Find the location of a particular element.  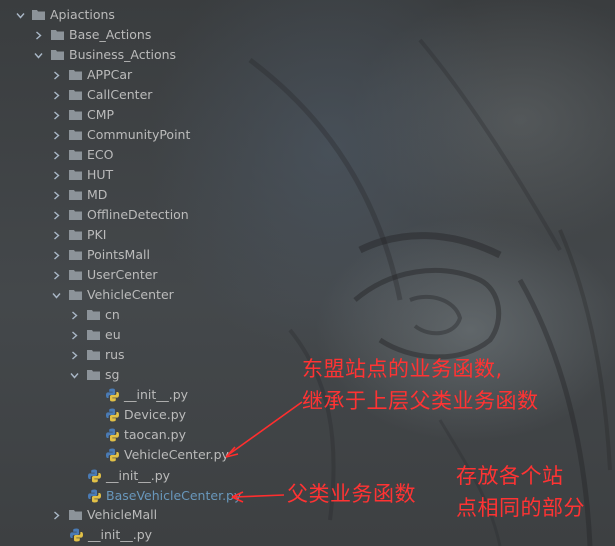

tree-node-label: CallCenter is located at coordinates (120, 94).